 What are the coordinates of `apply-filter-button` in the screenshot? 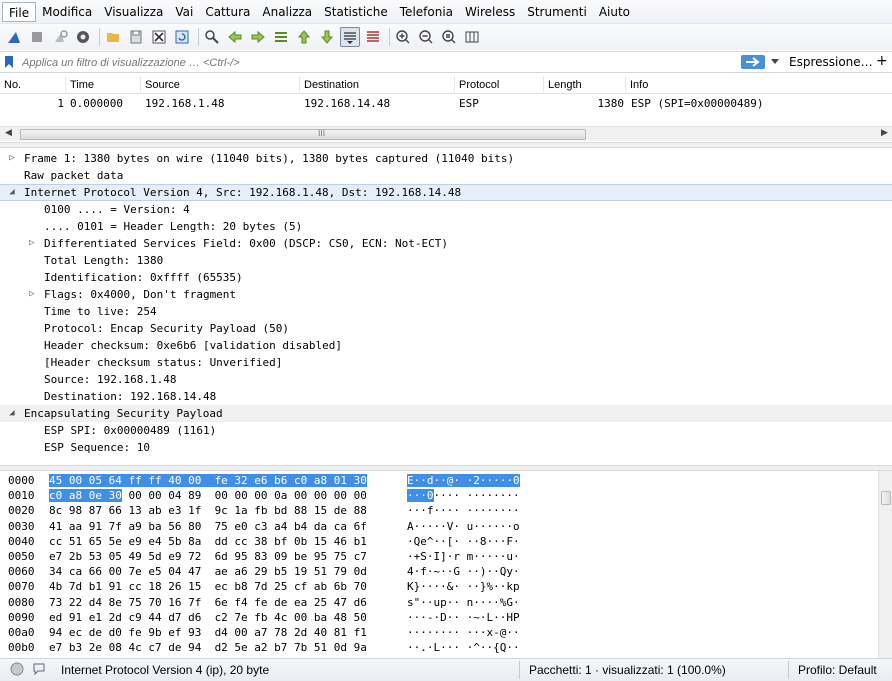 It's located at (753, 62).